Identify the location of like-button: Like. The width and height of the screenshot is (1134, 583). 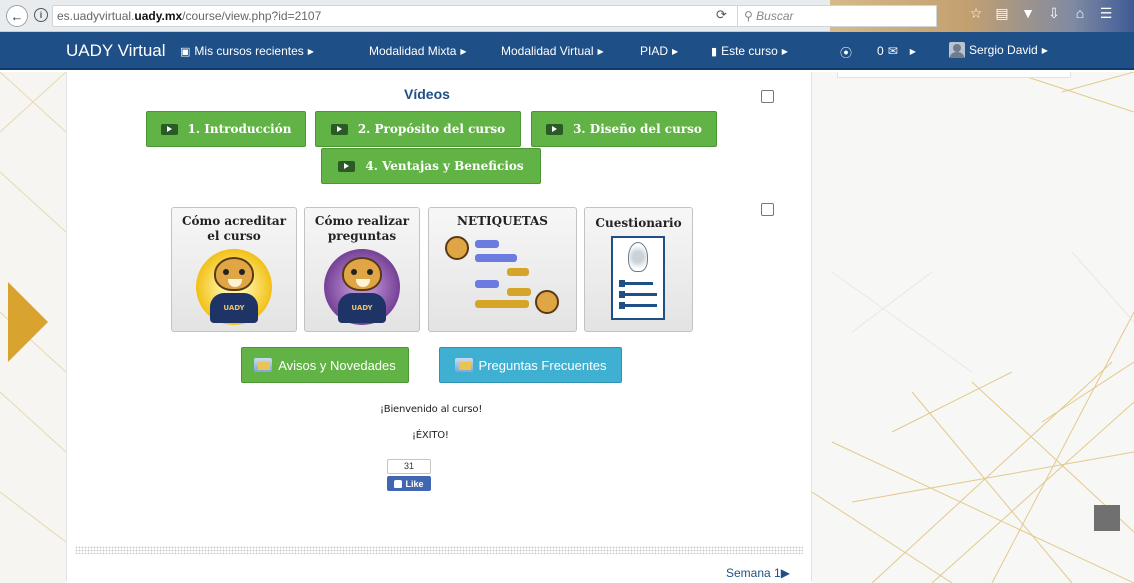
(409, 483).